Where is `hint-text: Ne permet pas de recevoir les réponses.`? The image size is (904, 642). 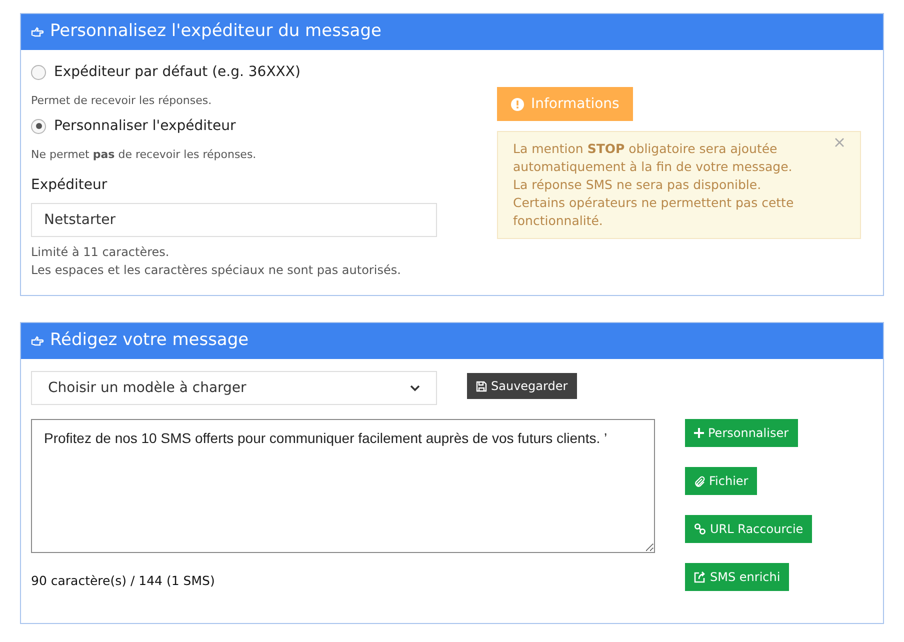 hint-text: Ne permet pas de recevoir les réponses. is located at coordinates (144, 154).